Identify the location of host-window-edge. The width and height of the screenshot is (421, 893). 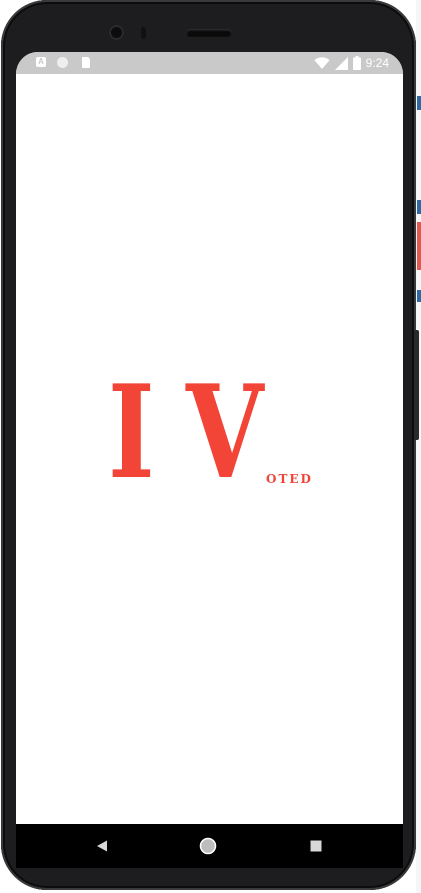
(418, 446).